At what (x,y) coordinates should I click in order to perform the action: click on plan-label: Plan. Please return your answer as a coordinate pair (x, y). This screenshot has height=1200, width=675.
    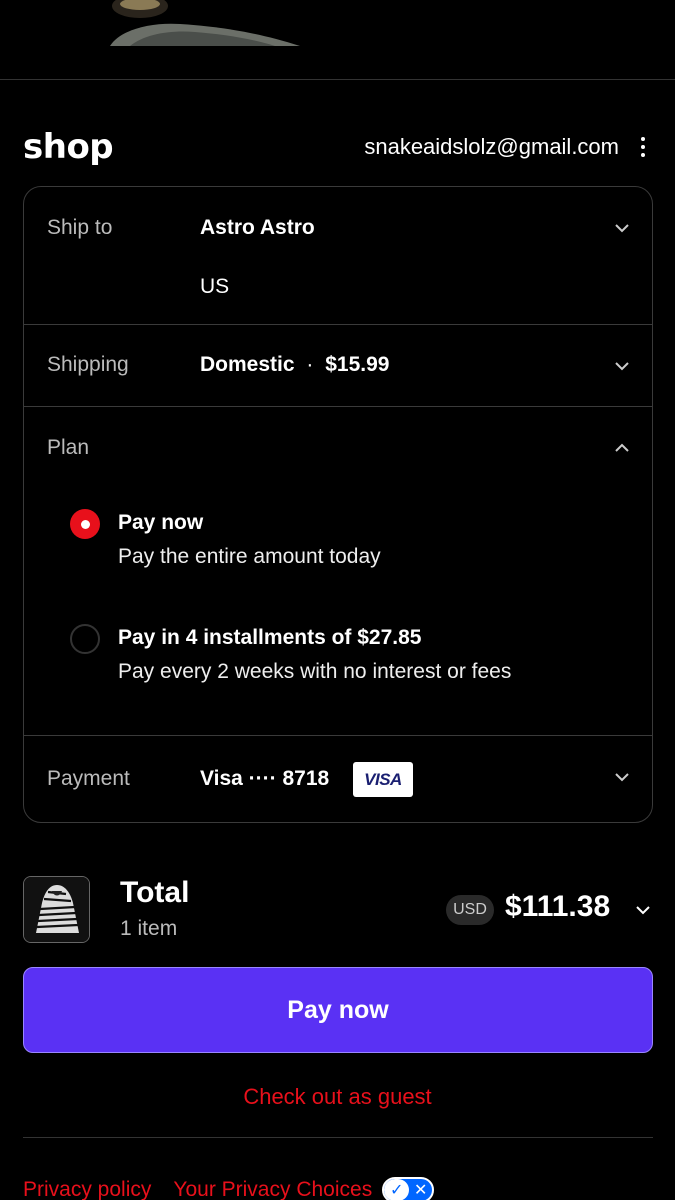
    Looking at the image, I should click on (68, 447).